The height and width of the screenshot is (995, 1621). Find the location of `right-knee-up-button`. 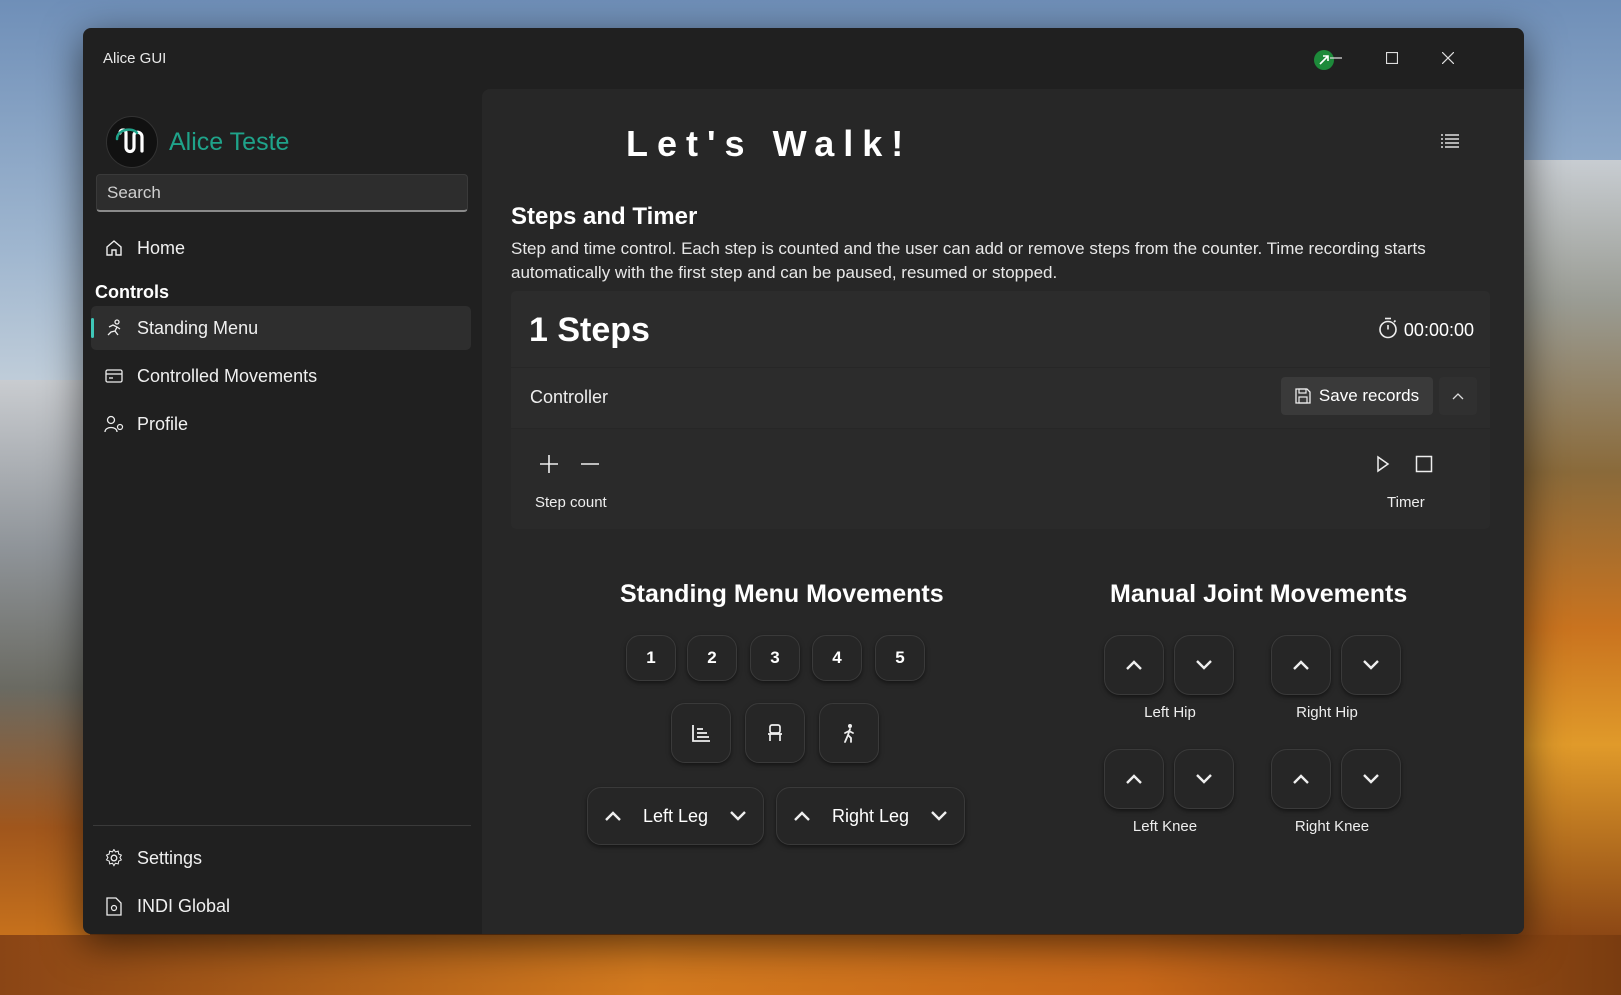

right-knee-up-button is located at coordinates (1301, 779).